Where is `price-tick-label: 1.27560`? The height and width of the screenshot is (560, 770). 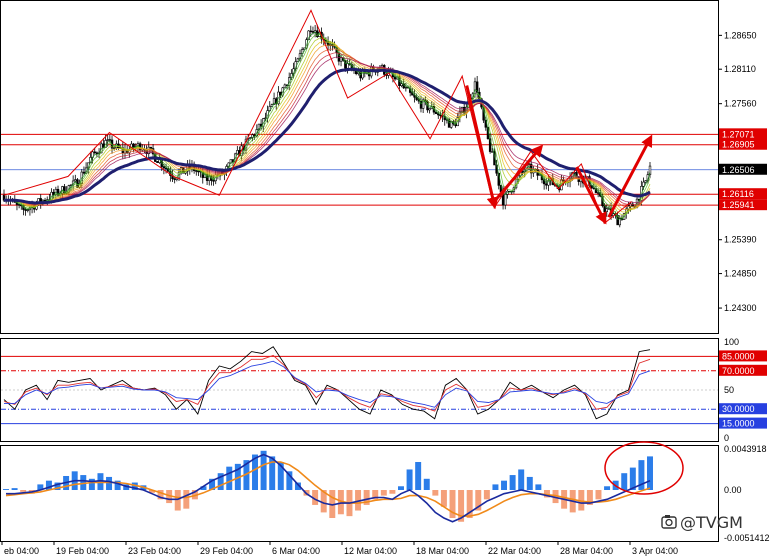
price-tick-label: 1.27560 is located at coordinates (740, 104).